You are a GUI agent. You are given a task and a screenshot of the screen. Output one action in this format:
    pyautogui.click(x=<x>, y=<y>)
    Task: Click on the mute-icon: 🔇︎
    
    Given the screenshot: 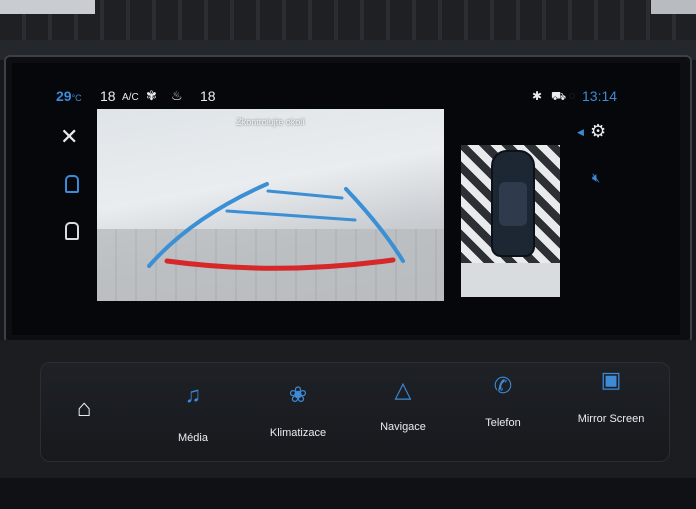 What is the action you would take?
    pyautogui.click(x=596, y=178)
    